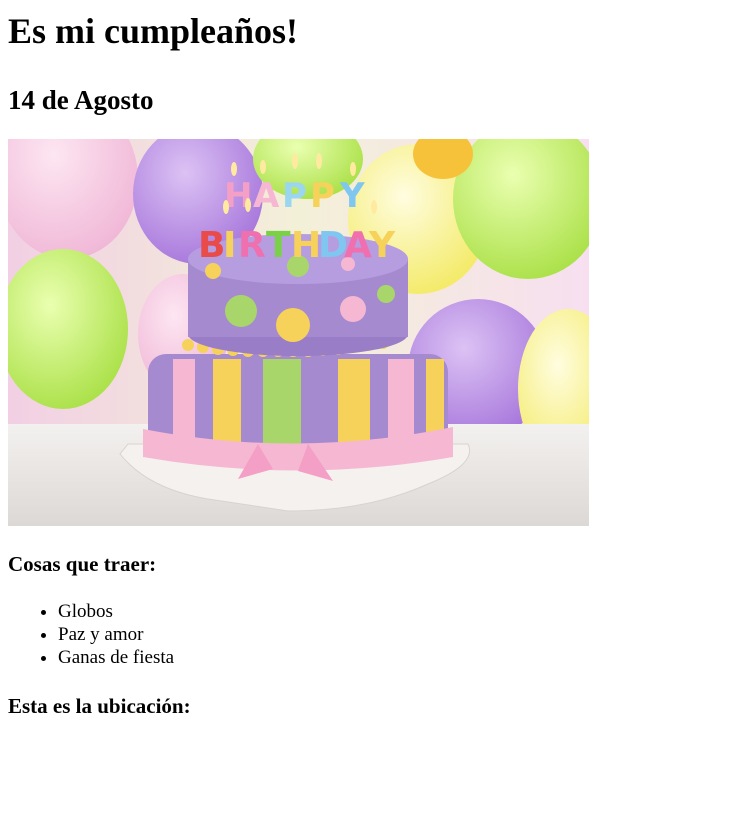  I want to click on event-date: 14 de Agosto, so click(81, 100).